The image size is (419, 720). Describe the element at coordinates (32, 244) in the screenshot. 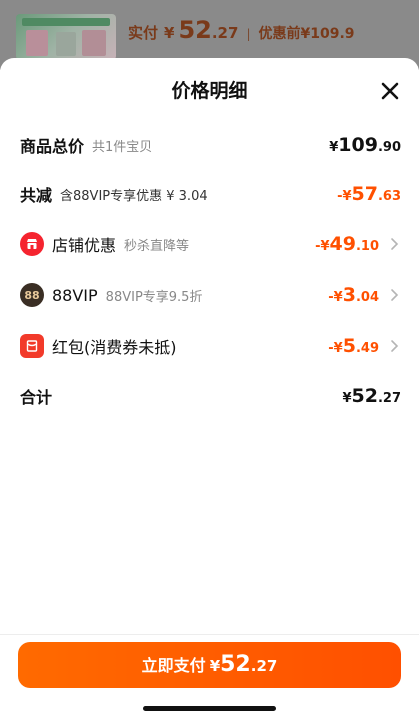

I see `shop-icon` at that location.